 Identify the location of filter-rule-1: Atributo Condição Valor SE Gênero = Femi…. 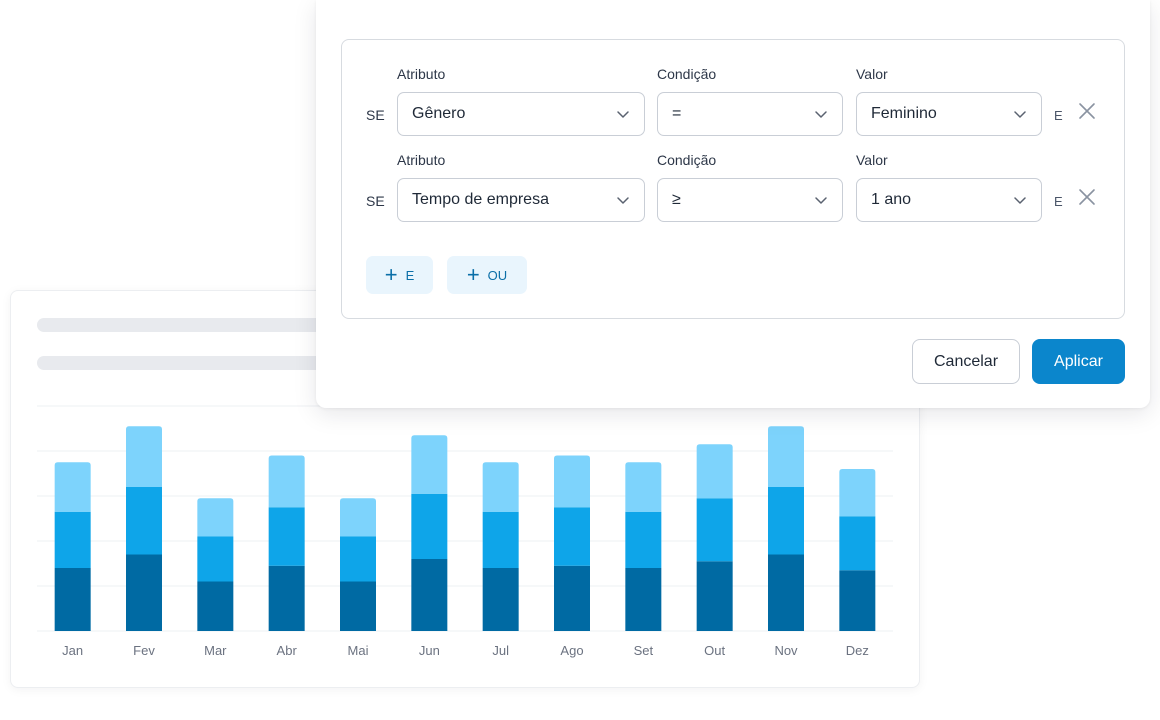
(733, 88).